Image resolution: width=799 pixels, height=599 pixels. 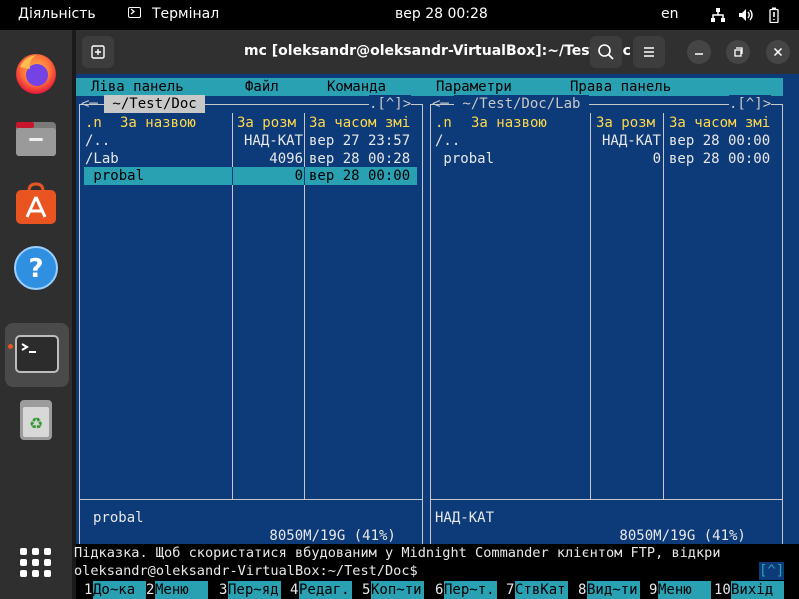 I want to click on file-time: вер 28 00:28, so click(x=360, y=159).